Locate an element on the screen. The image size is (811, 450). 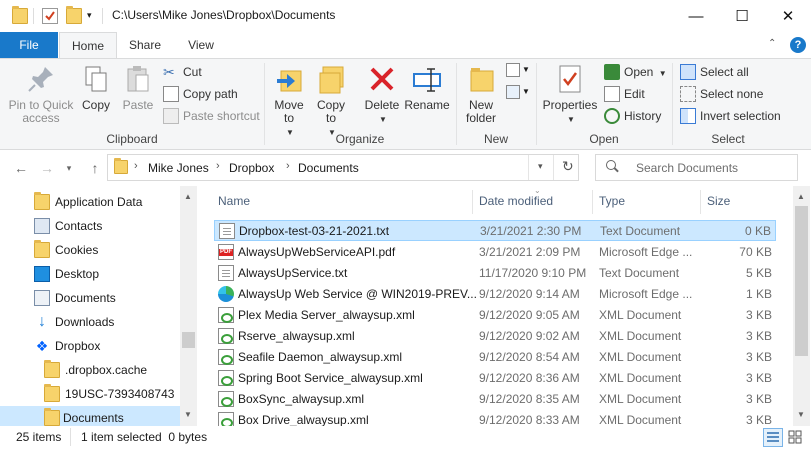
tab-file: File is located at coordinates (29, 45).